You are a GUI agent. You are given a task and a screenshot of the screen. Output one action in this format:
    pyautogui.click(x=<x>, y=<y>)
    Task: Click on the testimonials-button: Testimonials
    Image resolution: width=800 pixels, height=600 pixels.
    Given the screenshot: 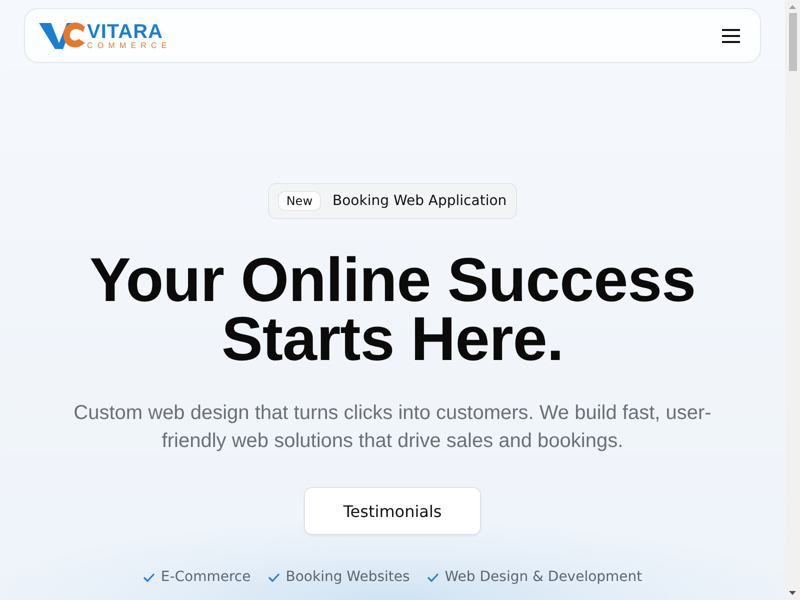 What is the action you would take?
    pyautogui.click(x=392, y=511)
    